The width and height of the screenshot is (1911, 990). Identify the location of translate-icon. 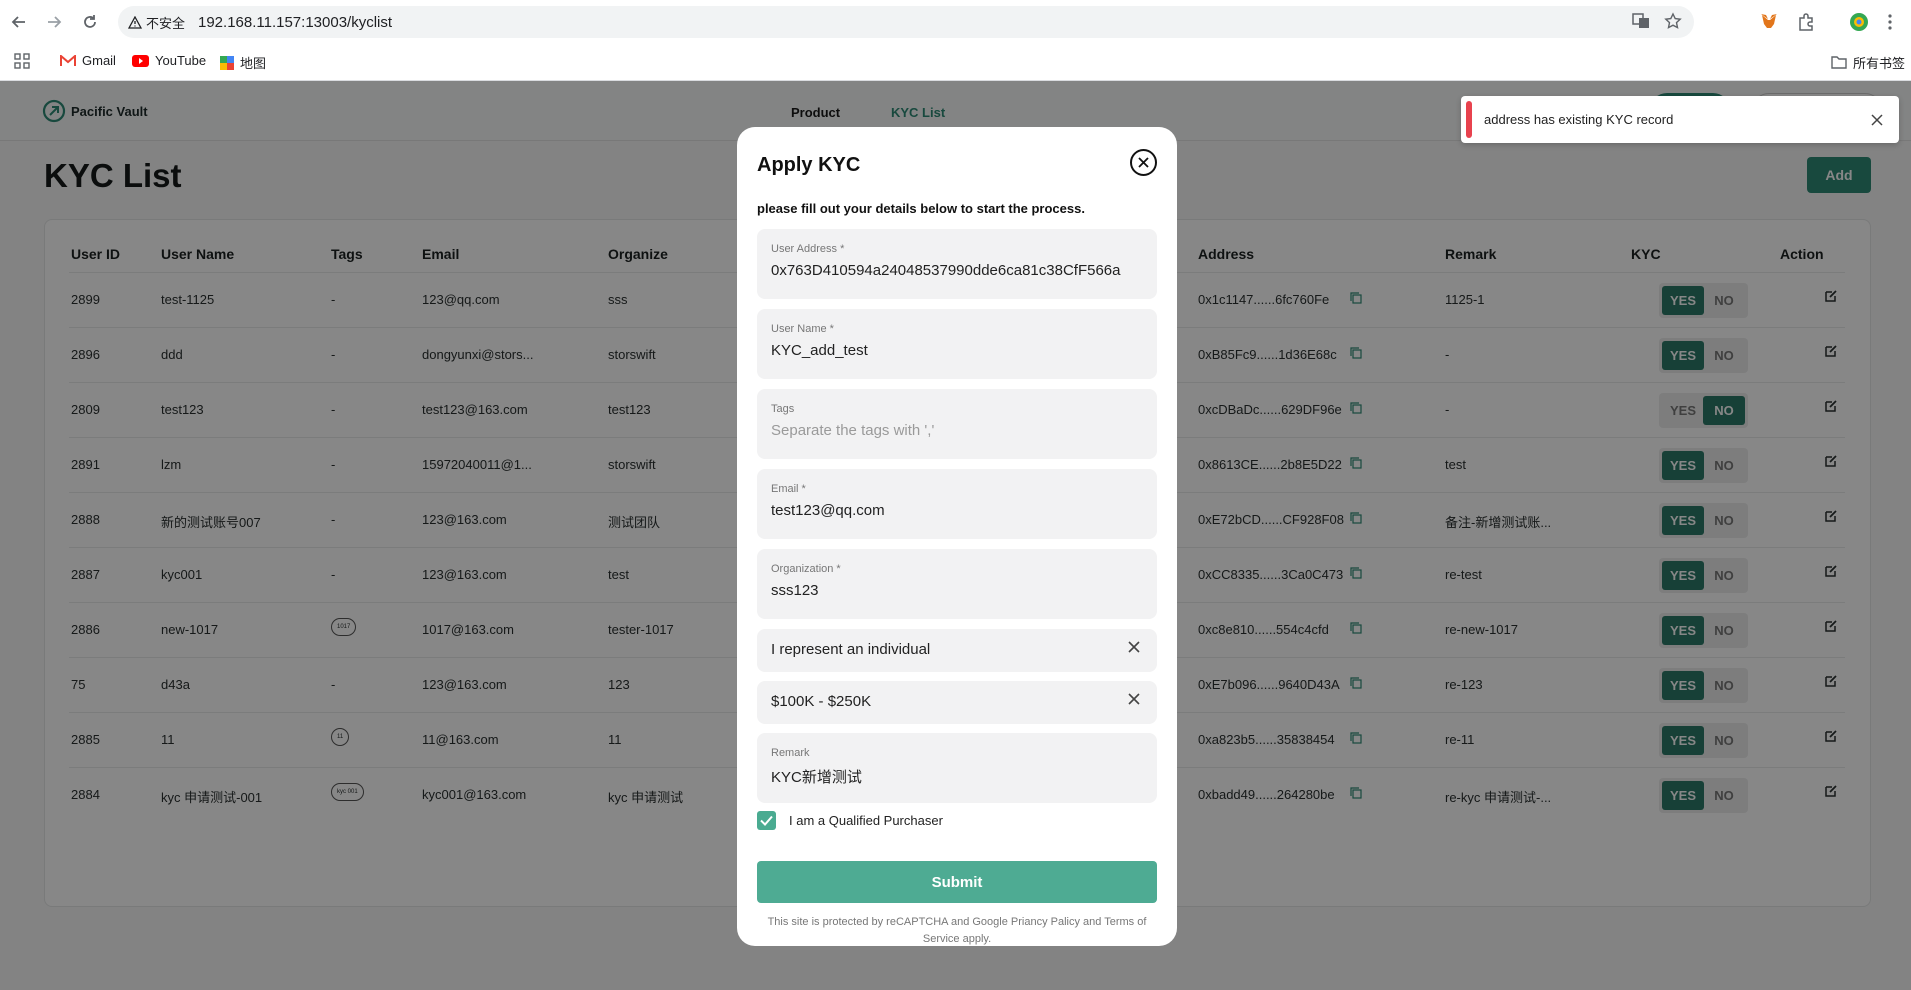
(1641, 23).